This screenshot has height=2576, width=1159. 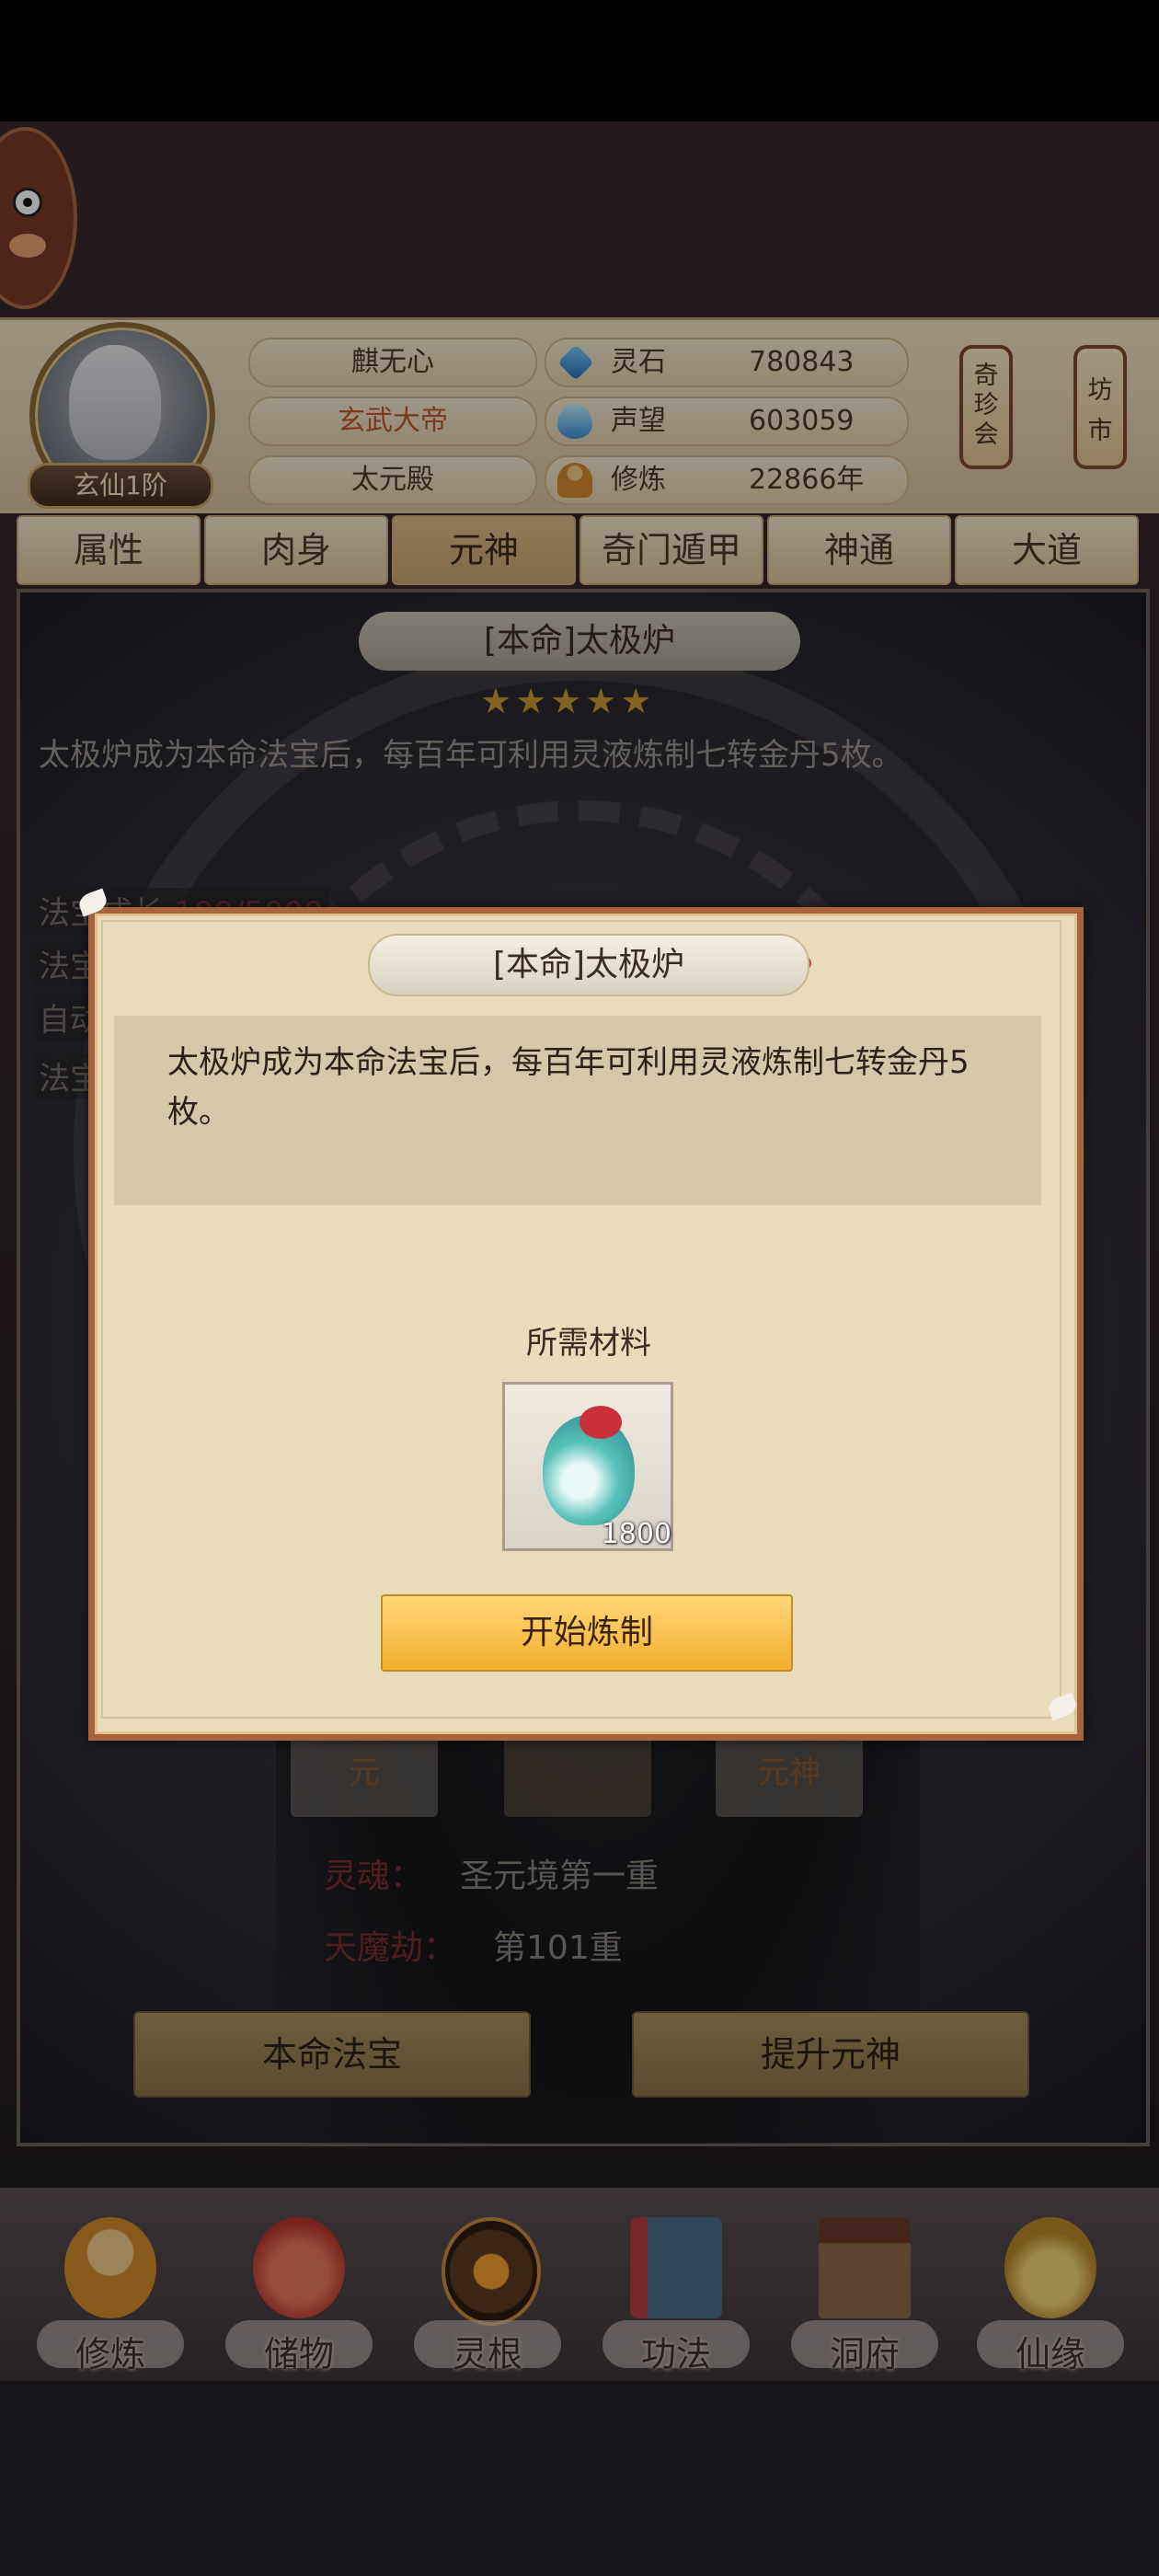 What do you see at coordinates (27, 202) in the screenshot?
I see `mascot-eye` at bounding box center [27, 202].